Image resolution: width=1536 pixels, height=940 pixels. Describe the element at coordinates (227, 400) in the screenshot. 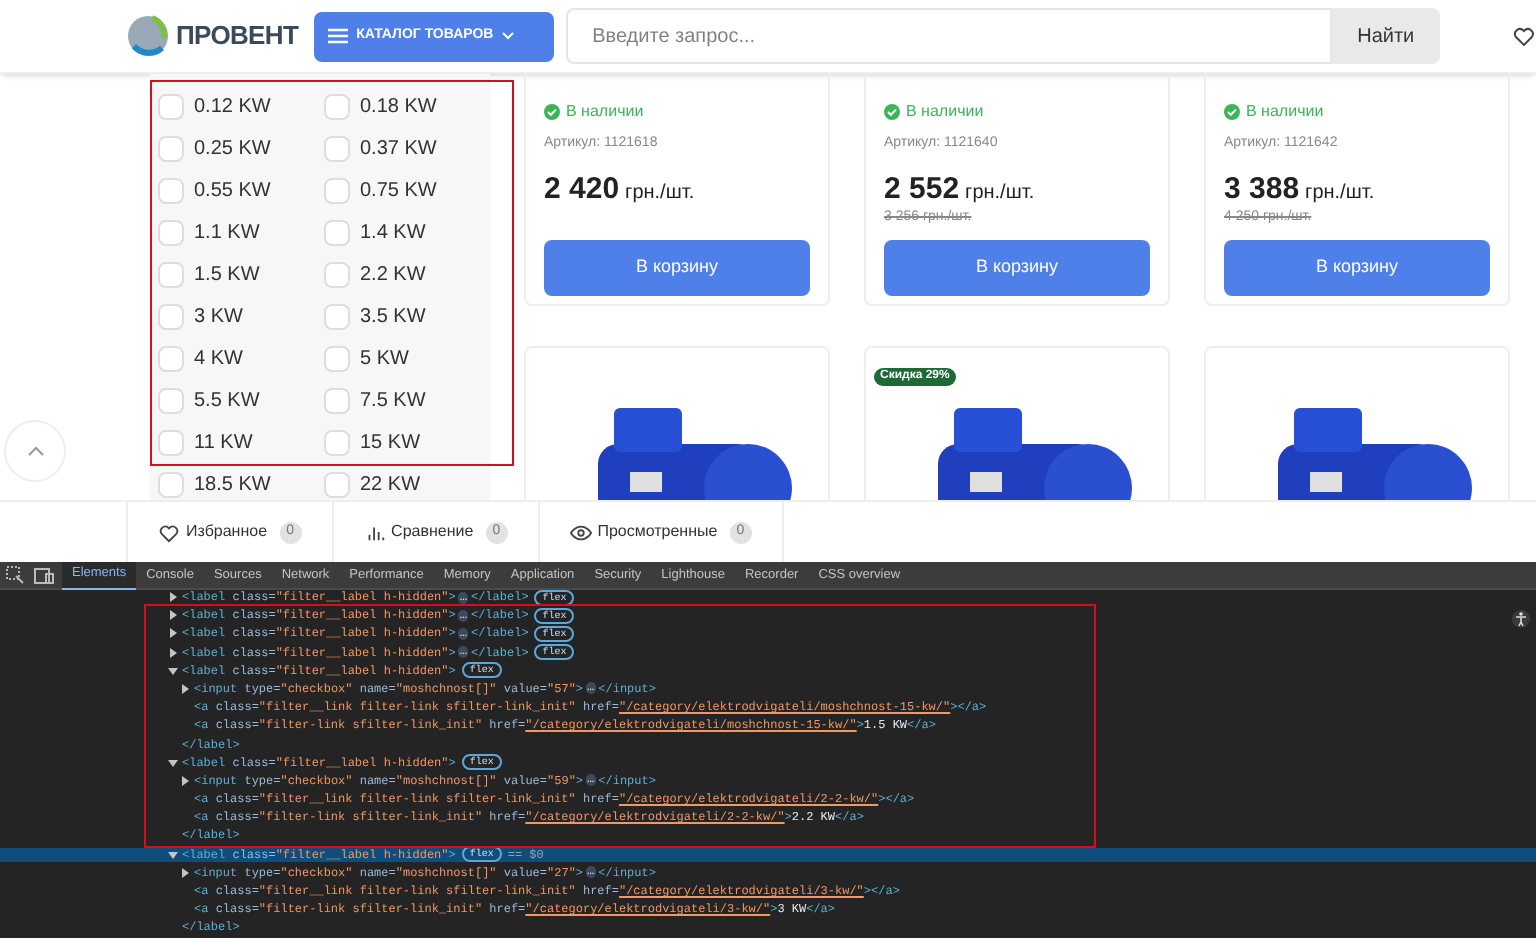

I see `filter-option-label: 5.5 KW` at that location.